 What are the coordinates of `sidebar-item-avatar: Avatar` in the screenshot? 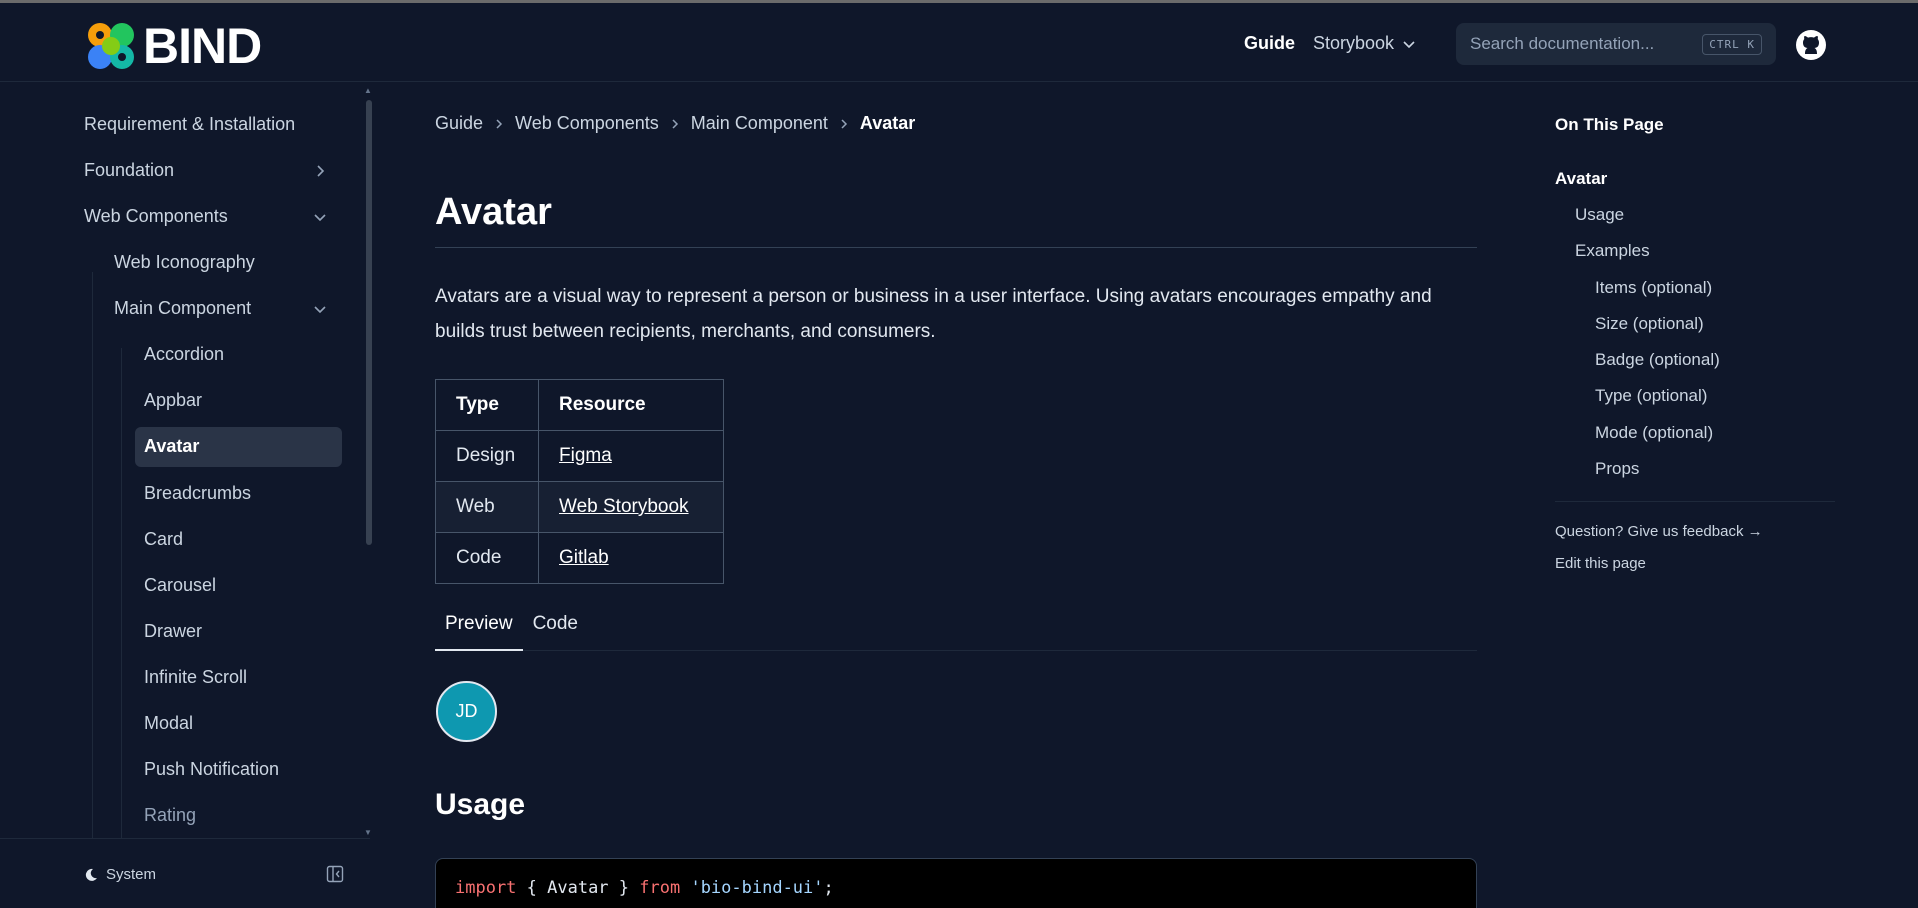 It's located at (171, 446).